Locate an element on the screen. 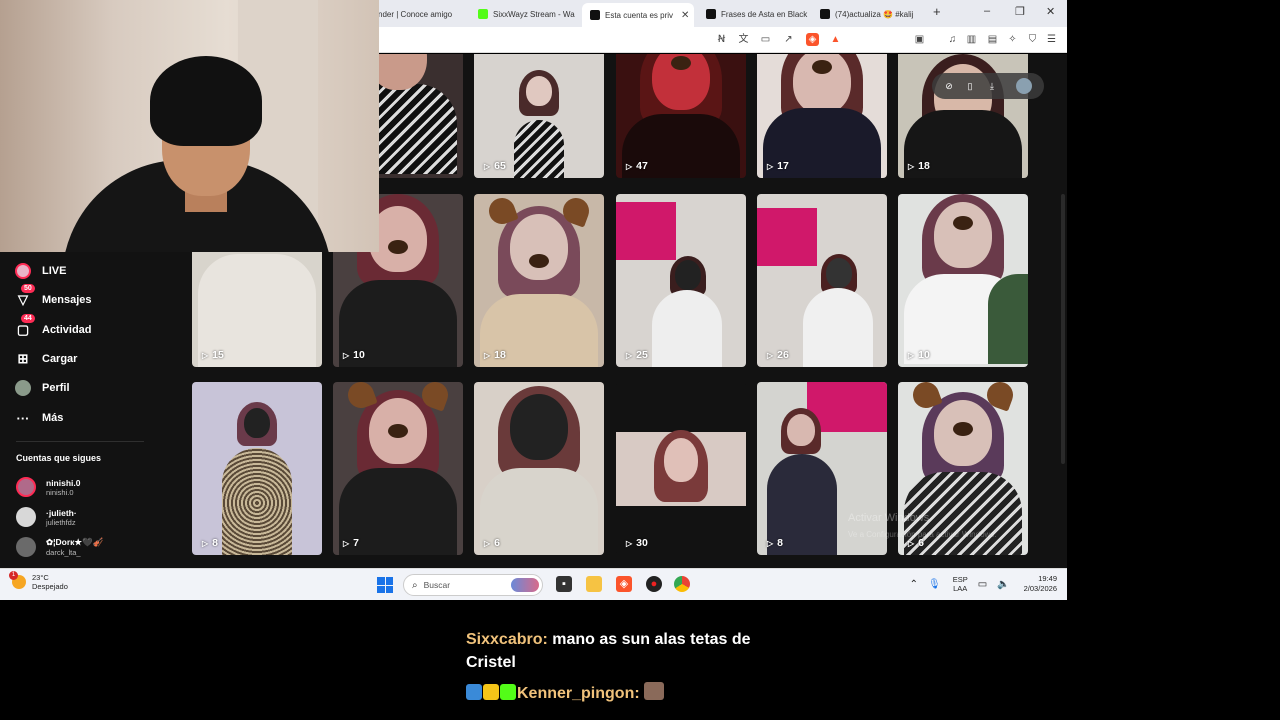  sidebar-item-activity: ▢ 44 Actividad is located at coordinates (53, 327).